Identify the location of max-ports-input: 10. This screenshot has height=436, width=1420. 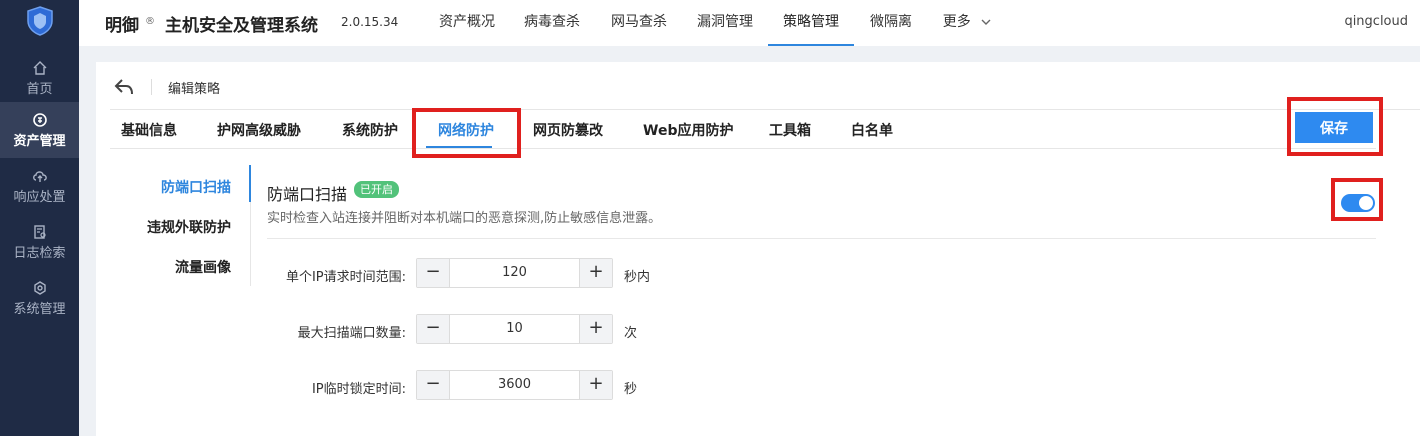
(514, 329).